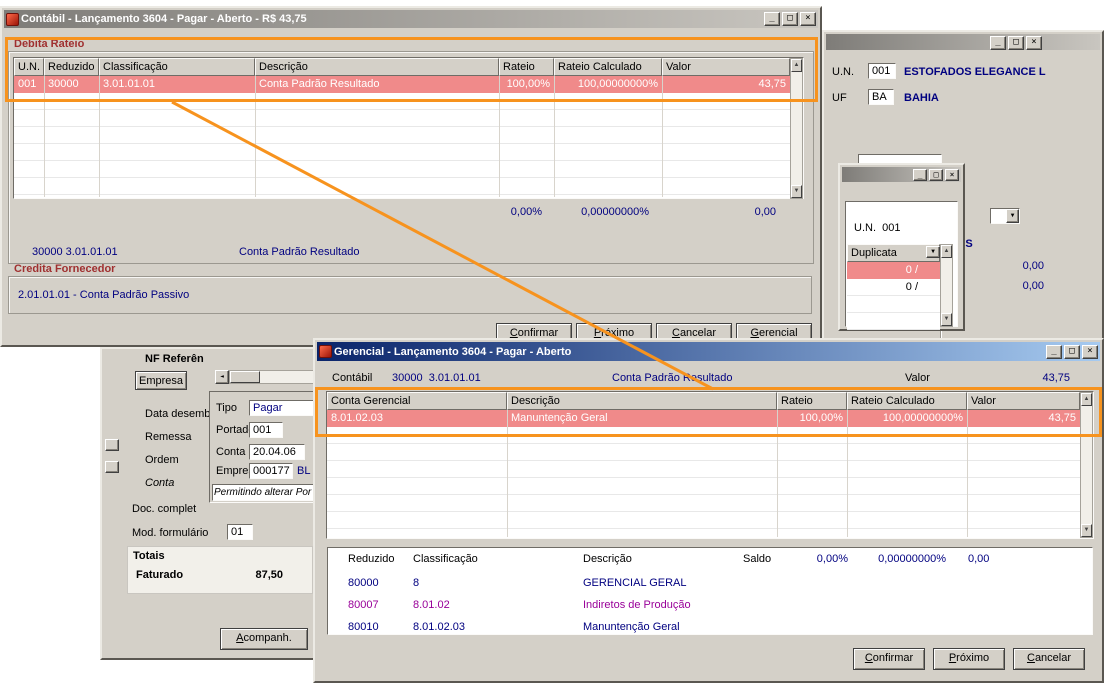 Image resolution: width=1104 pixels, height=686 pixels. Describe the element at coordinates (264, 639) in the screenshot. I see `acompanhamento-button: Acompanh.` at that location.